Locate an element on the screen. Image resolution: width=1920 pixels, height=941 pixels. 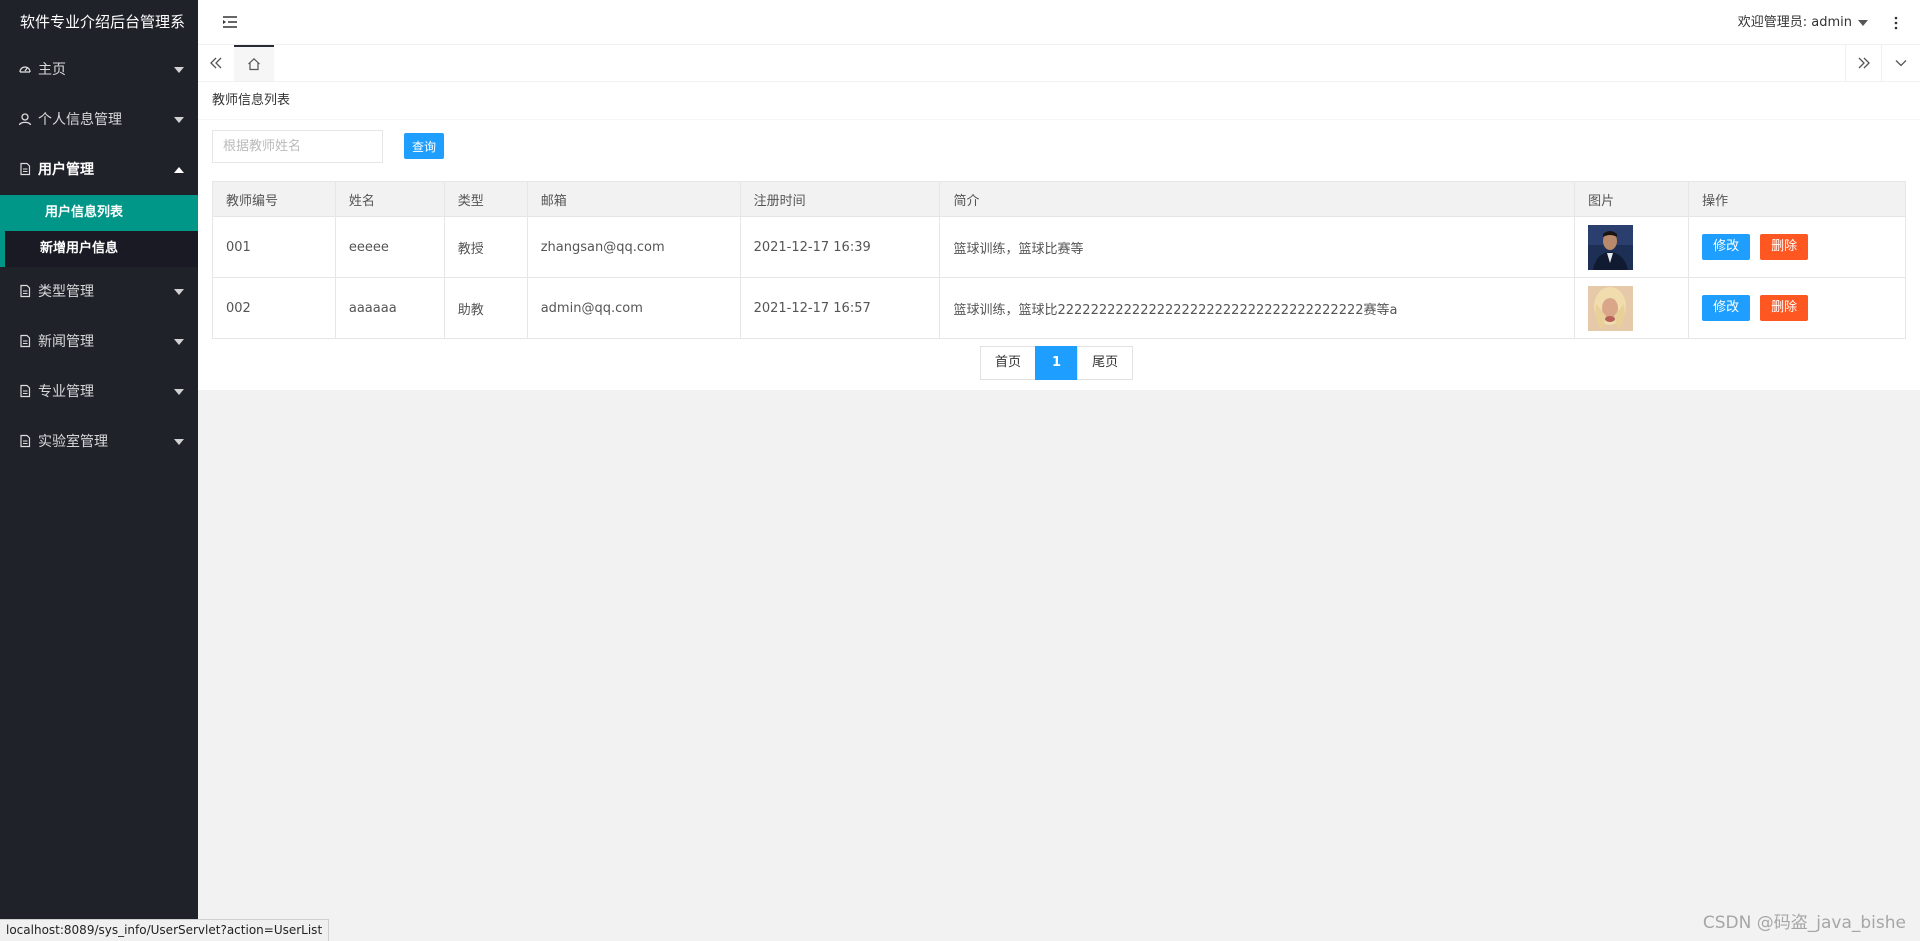
sidebar-item-labs: 实验室管理 is located at coordinates (99, 442).